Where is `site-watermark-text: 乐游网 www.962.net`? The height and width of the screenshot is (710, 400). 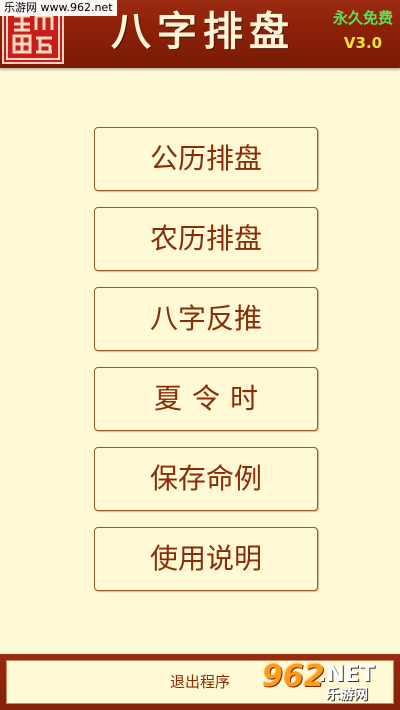
site-watermark-text: 乐游网 www.962.net is located at coordinates (58, 8).